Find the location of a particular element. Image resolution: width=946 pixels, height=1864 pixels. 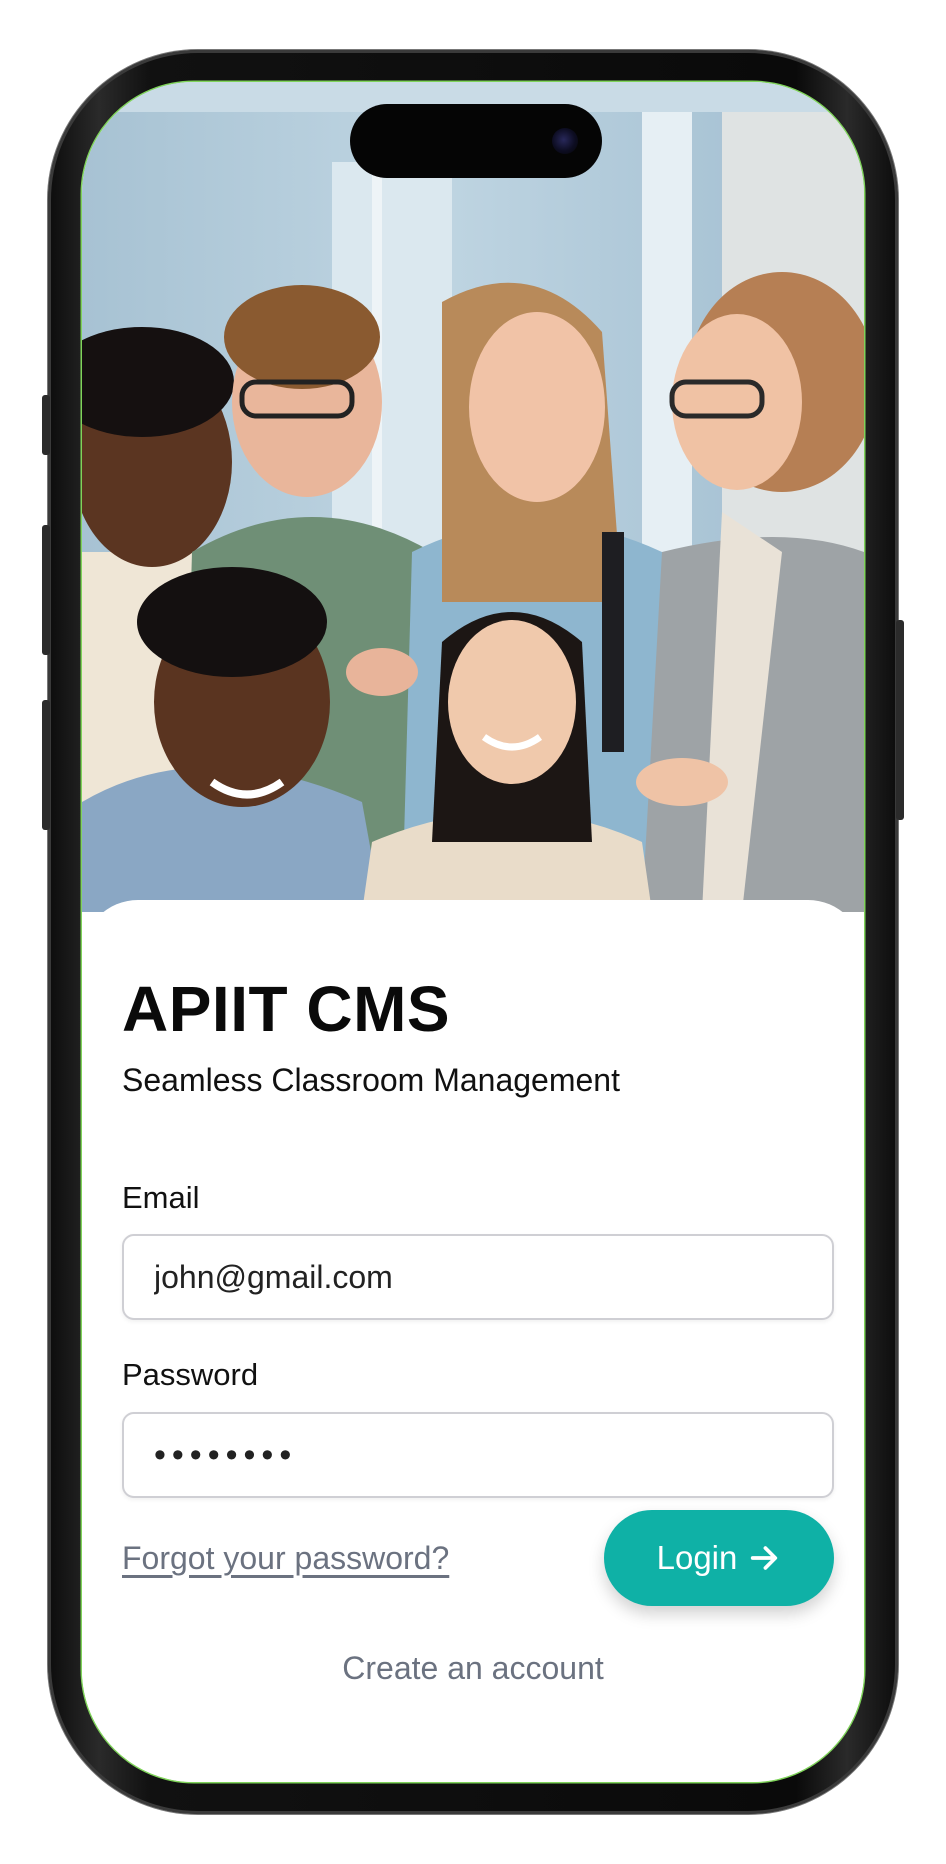

app-title: APIIT CMS is located at coordinates (286, 1009).